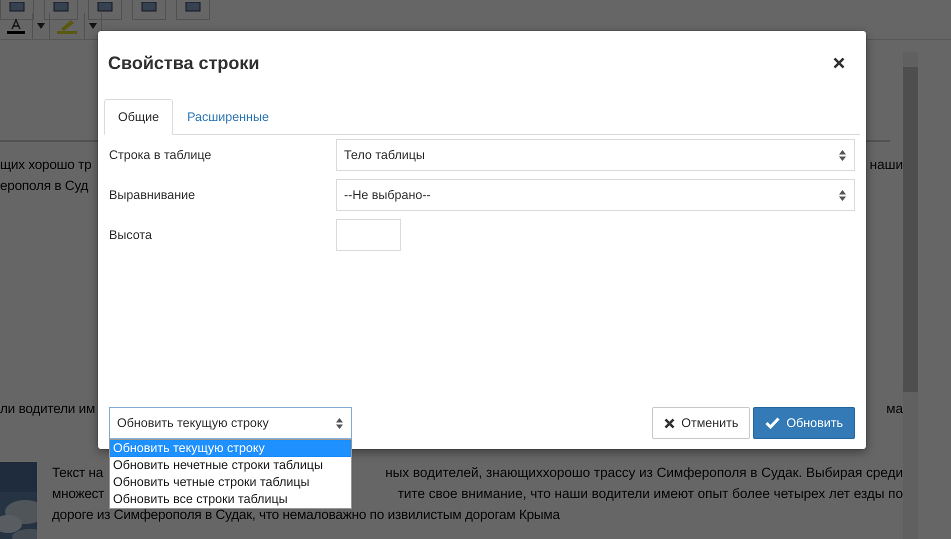 The width and height of the screenshot is (951, 539). Describe the element at coordinates (894, 409) in the screenshot. I see `body-text: ма` at that location.